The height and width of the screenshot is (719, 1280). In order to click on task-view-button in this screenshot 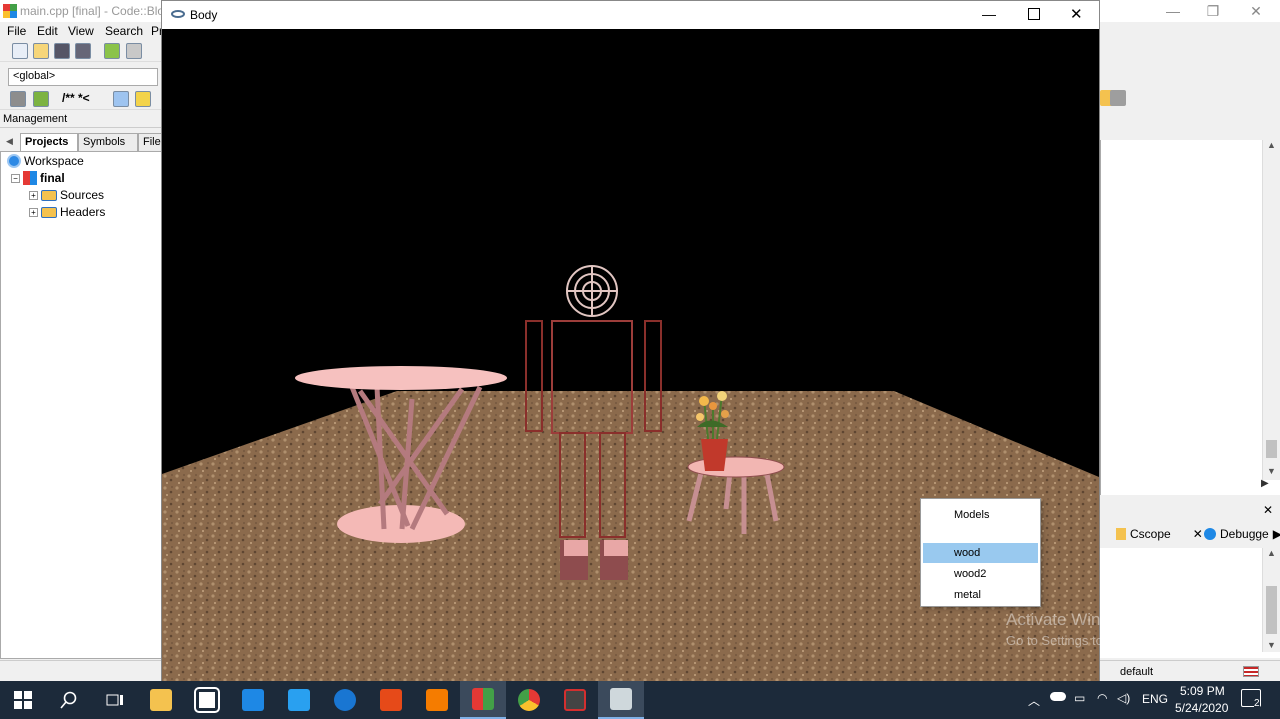, I will do `click(115, 700)`.